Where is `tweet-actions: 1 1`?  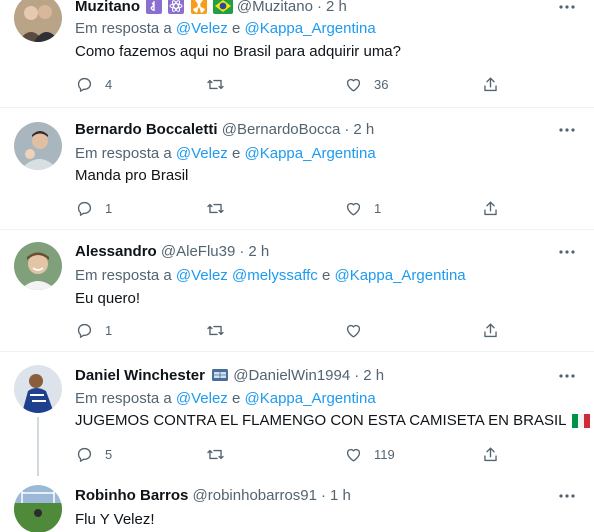 tweet-actions: 1 1 is located at coordinates (295, 208).